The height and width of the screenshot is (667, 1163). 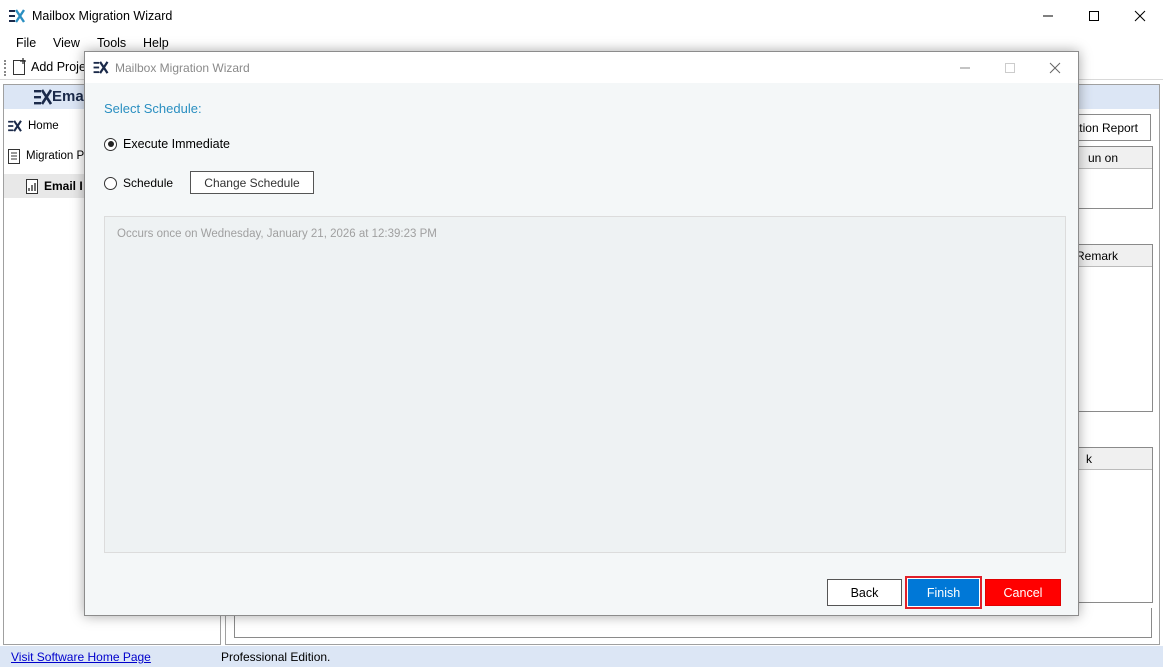 I want to click on dialog-maximize-button, so click(x=1010, y=67).